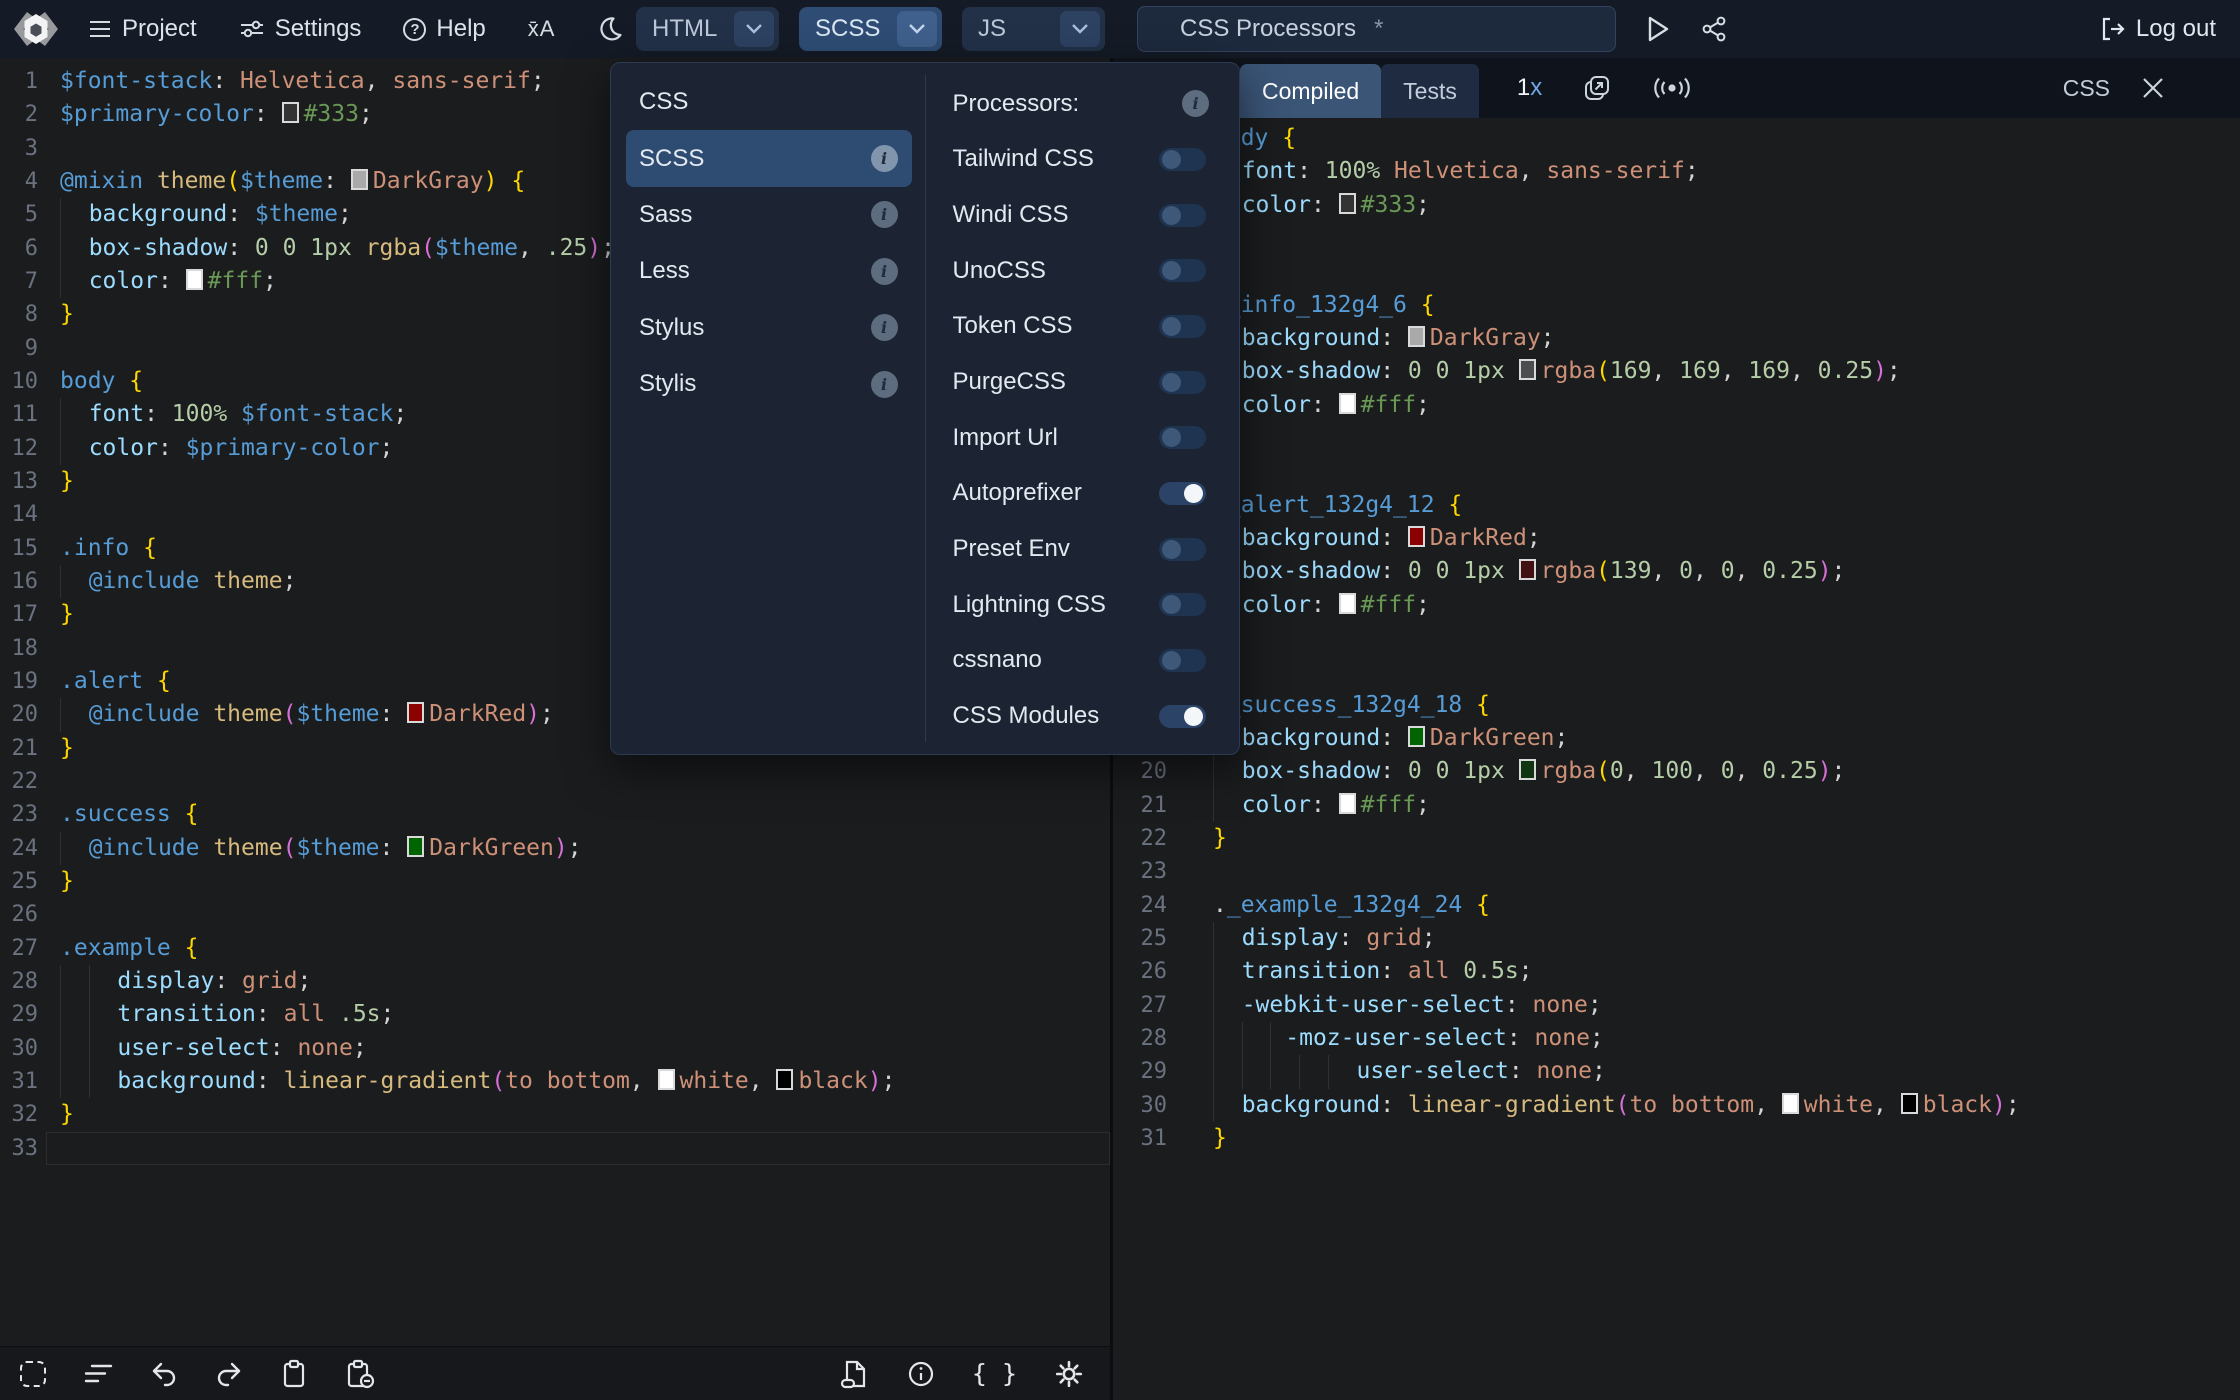 This screenshot has height=1400, width=2240. What do you see at coordinates (768, 384) in the screenshot?
I see `menu-item-stylis: Stylis i` at bounding box center [768, 384].